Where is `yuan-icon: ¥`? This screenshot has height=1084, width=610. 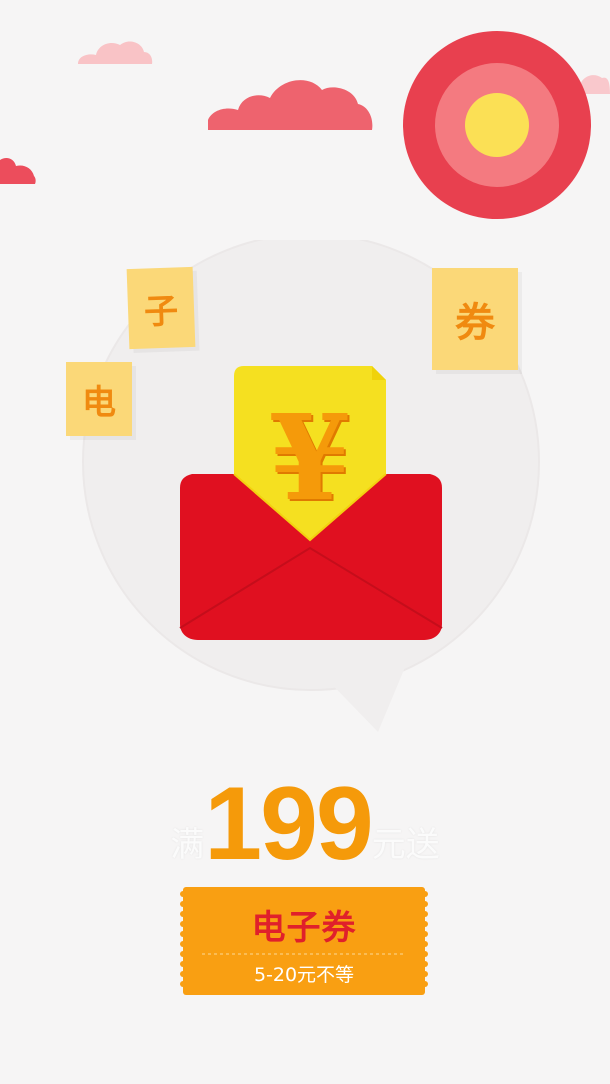 yuan-icon: ¥ is located at coordinates (310, 458).